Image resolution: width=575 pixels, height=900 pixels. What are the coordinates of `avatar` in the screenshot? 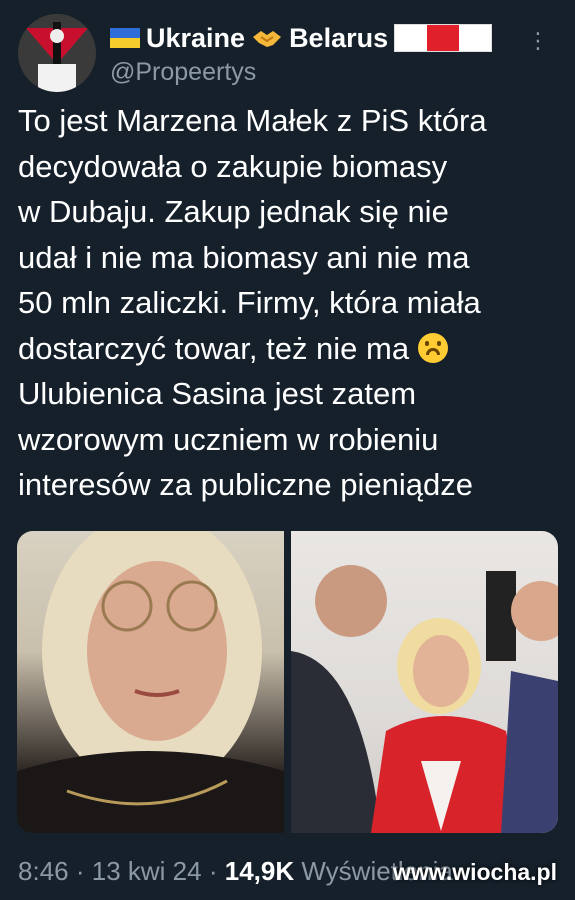 It's located at (57, 53).